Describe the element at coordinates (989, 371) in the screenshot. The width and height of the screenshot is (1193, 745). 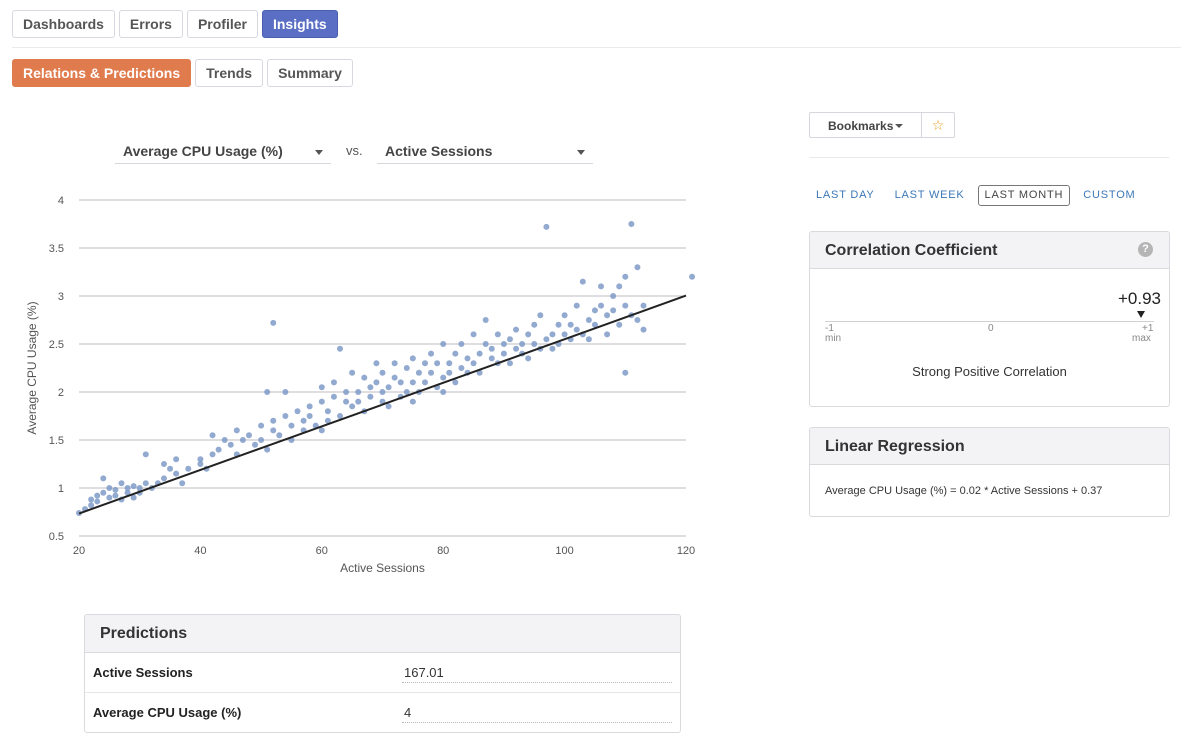
I see `correlation-description: Strong Positive Correlation` at that location.